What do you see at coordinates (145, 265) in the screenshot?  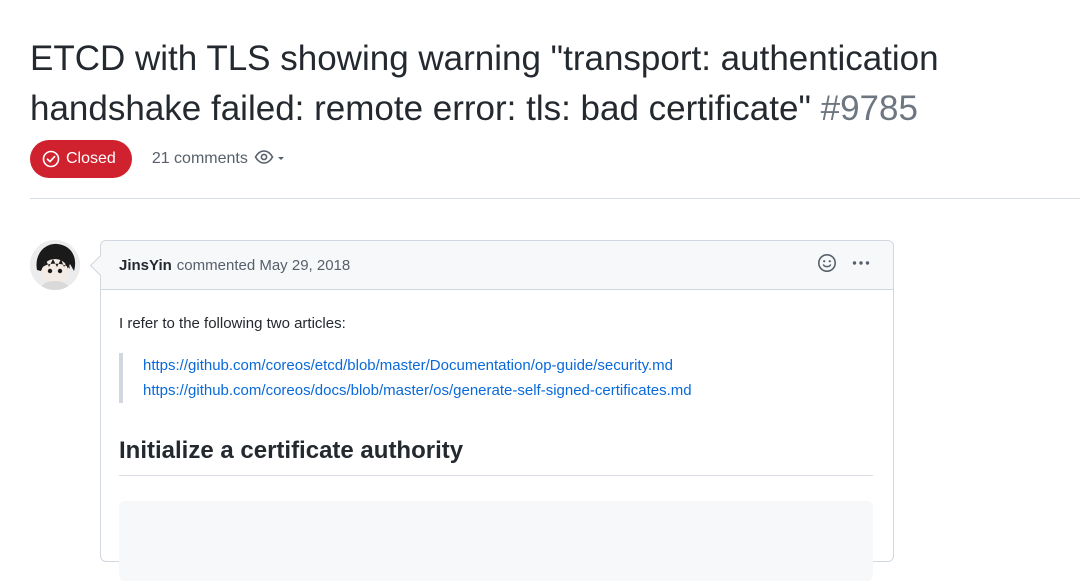 I see `comment-author: JinsYin` at bounding box center [145, 265].